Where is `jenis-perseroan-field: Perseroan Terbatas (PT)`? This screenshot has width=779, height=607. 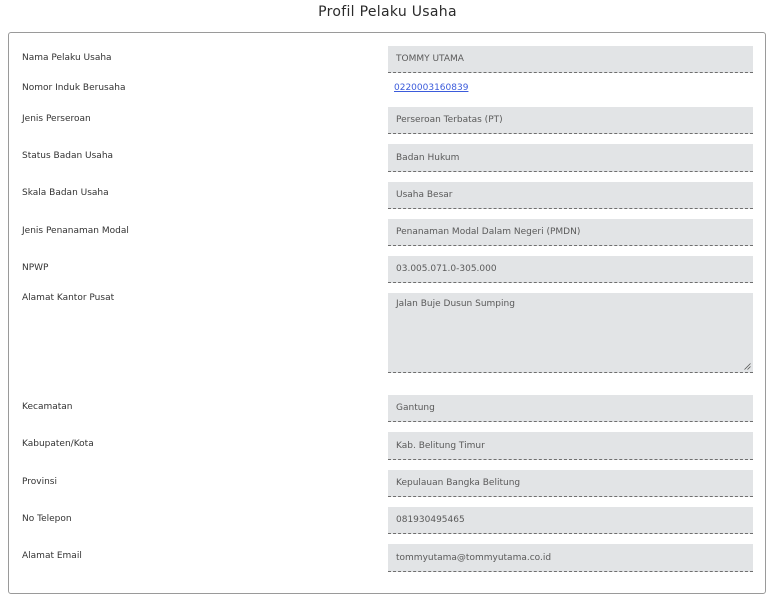 jenis-perseroan-field: Perseroan Terbatas (PT) is located at coordinates (570, 120).